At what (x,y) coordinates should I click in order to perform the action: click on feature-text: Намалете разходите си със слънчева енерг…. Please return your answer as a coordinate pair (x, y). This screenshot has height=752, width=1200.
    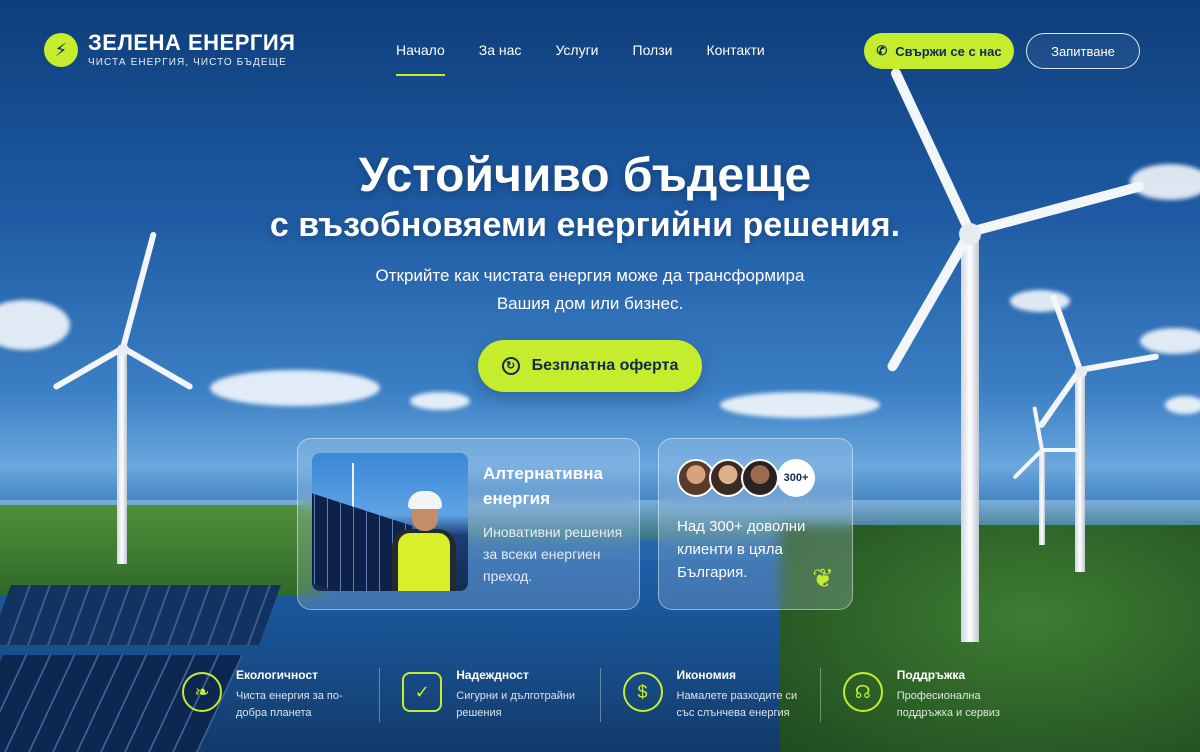
    Looking at the image, I should click on (737, 704).